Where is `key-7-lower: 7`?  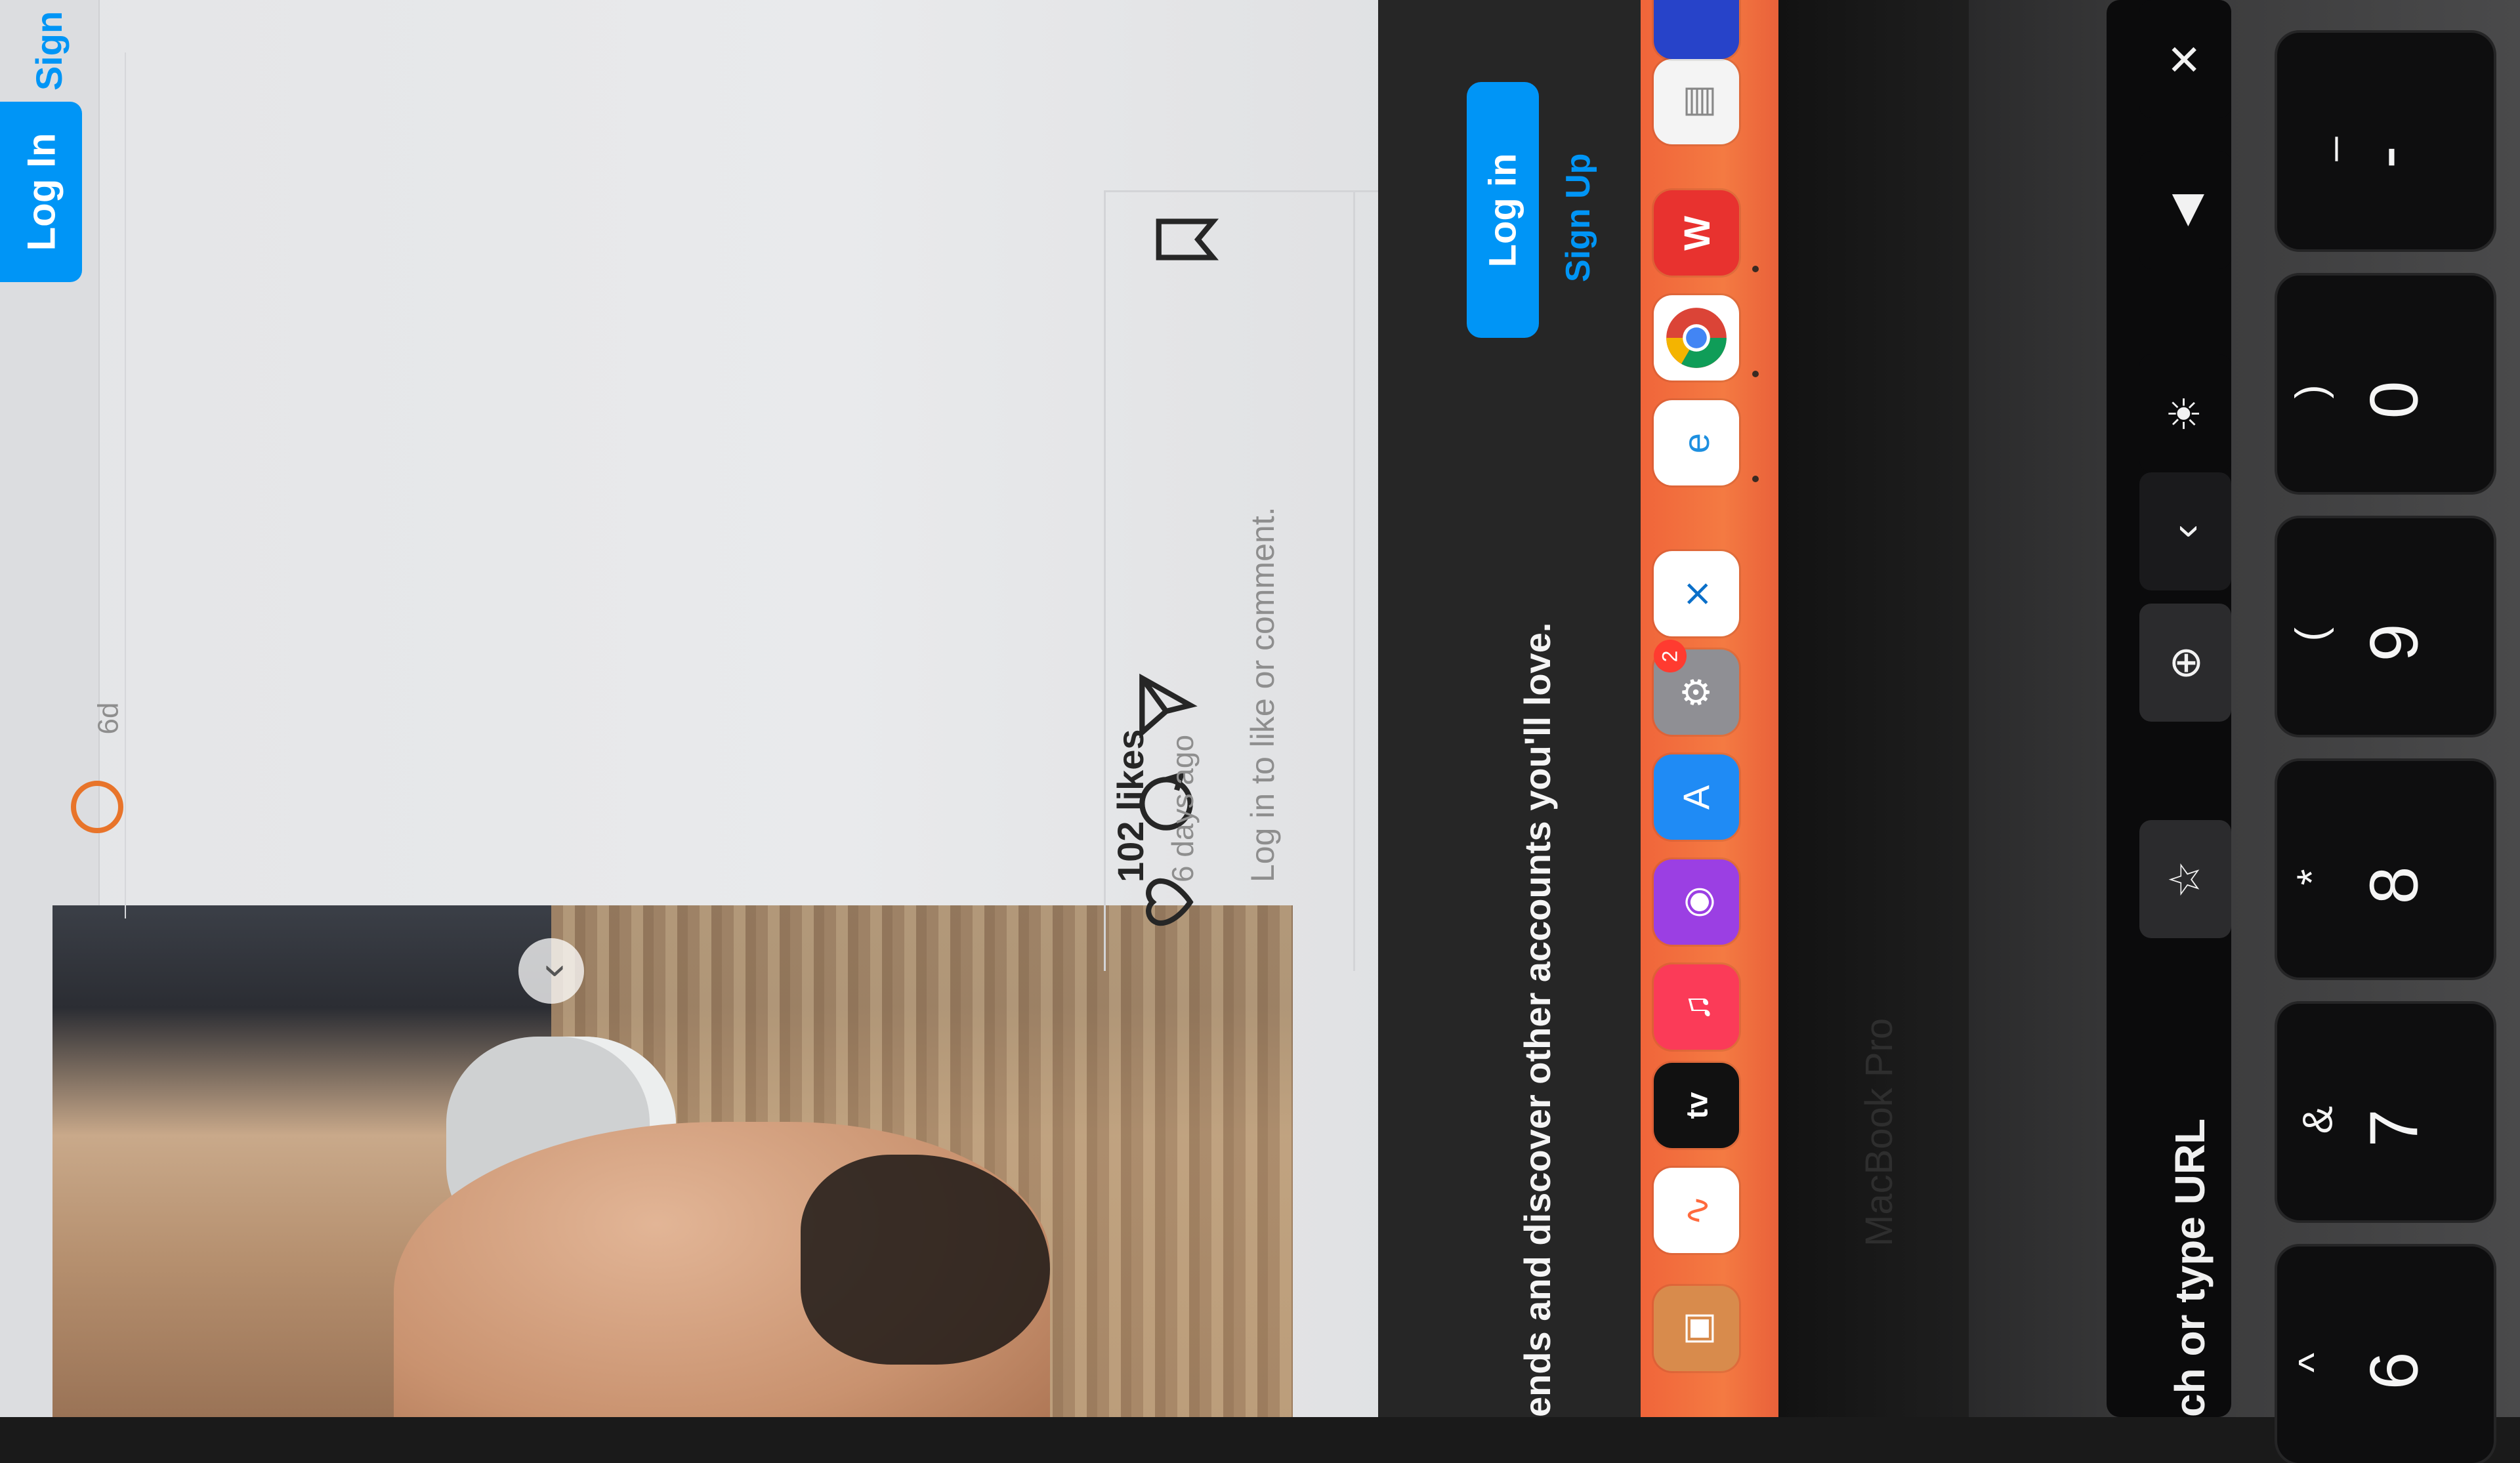
key-7-lower: 7 is located at coordinates (2394, 1128).